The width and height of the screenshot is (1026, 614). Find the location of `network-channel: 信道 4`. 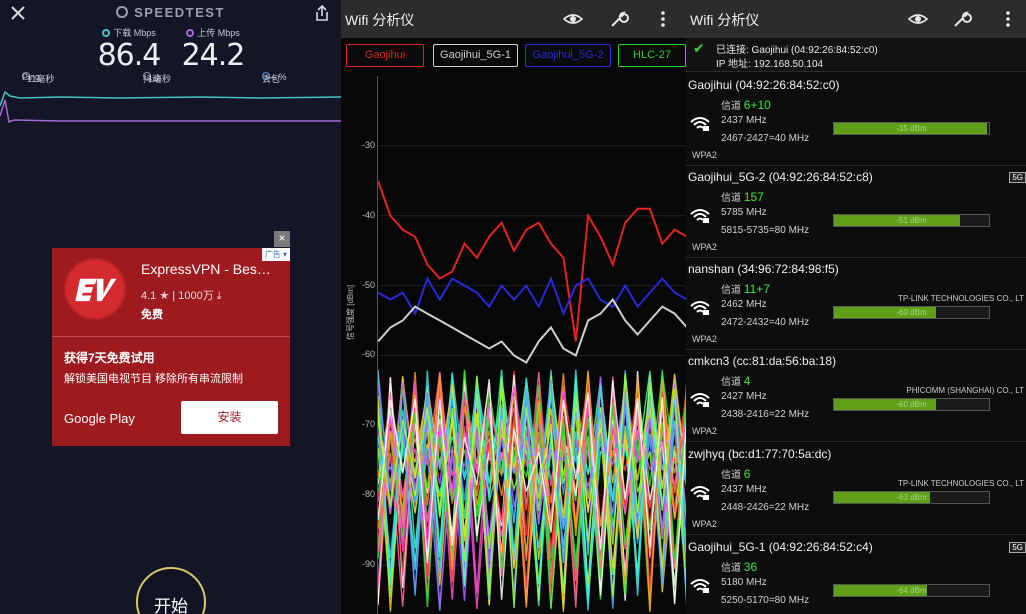

network-channel: 信道 4 is located at coordinates (736, 381).